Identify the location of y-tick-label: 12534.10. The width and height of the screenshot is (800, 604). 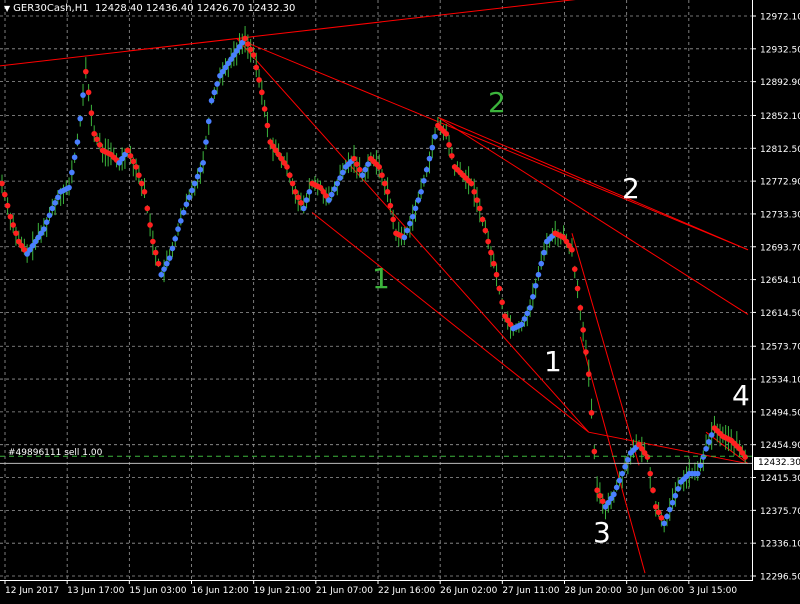
(780, 381).